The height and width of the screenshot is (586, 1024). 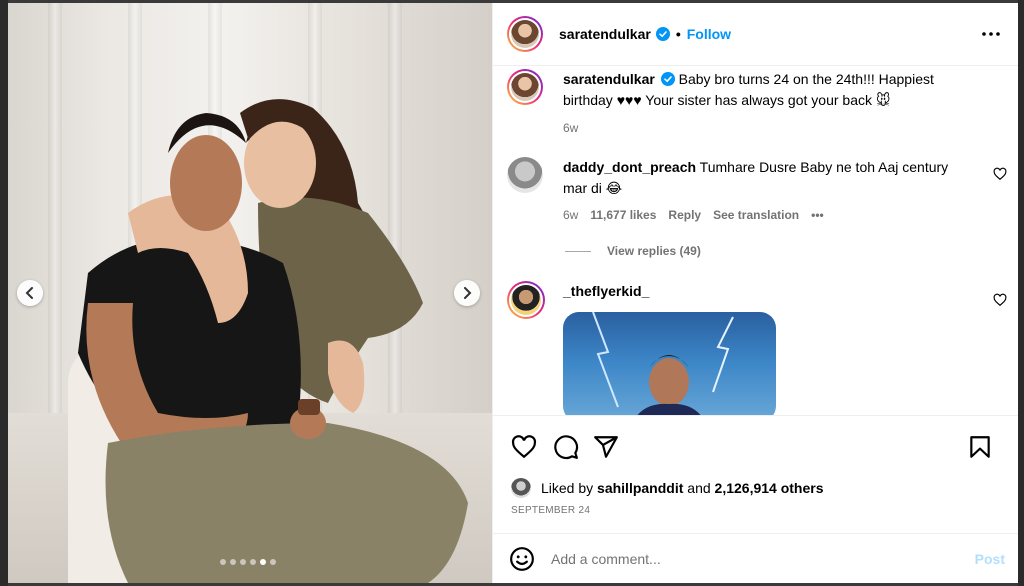 What do you see at coordinates (654, 251) in the screenshot?
I see `view-replies-label: View replies (49)` at bounding box center [654, 251].